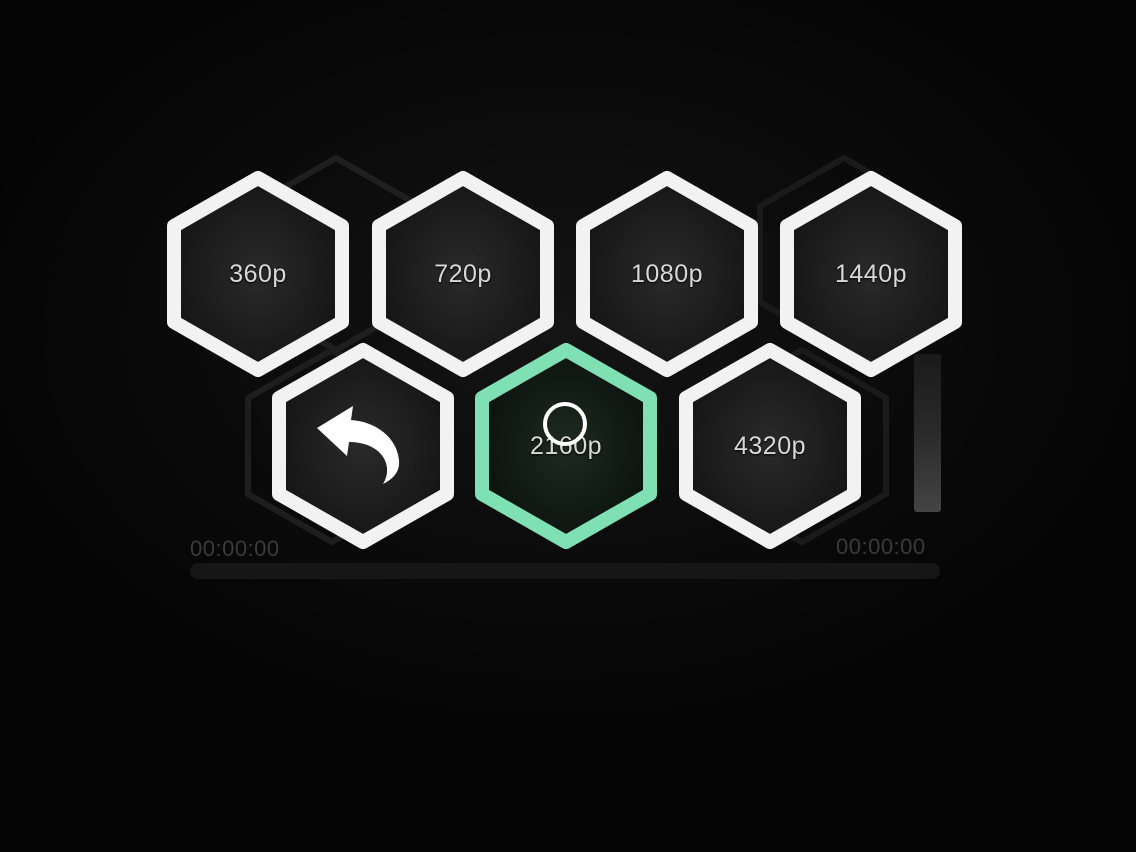 This screenshot has height=852, width=1136. Describe the element at coordinates (235, 548) in the screenshot. I see `current-time: 00:00:00` at that location.